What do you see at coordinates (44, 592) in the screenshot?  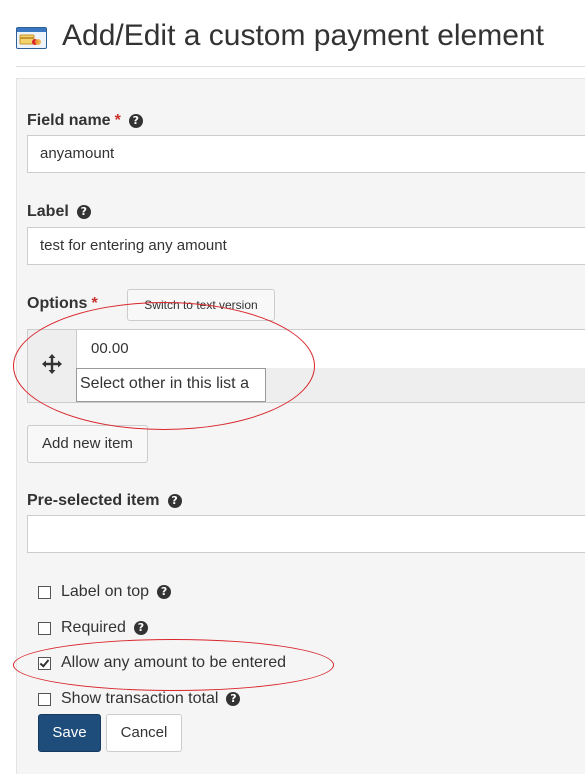 I see `label-on-top-checkbox` at bounding box center [44, 592].